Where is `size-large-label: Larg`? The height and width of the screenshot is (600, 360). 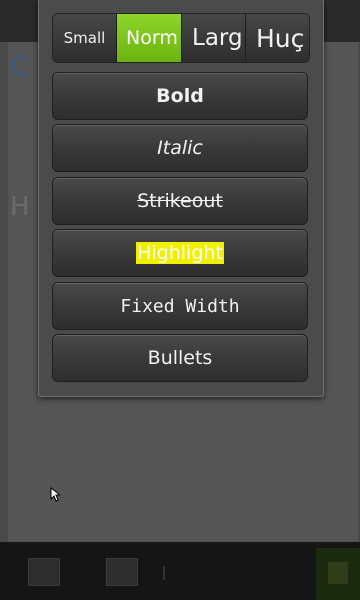 size-large-label: Larg is located at coordinates (217, 38).